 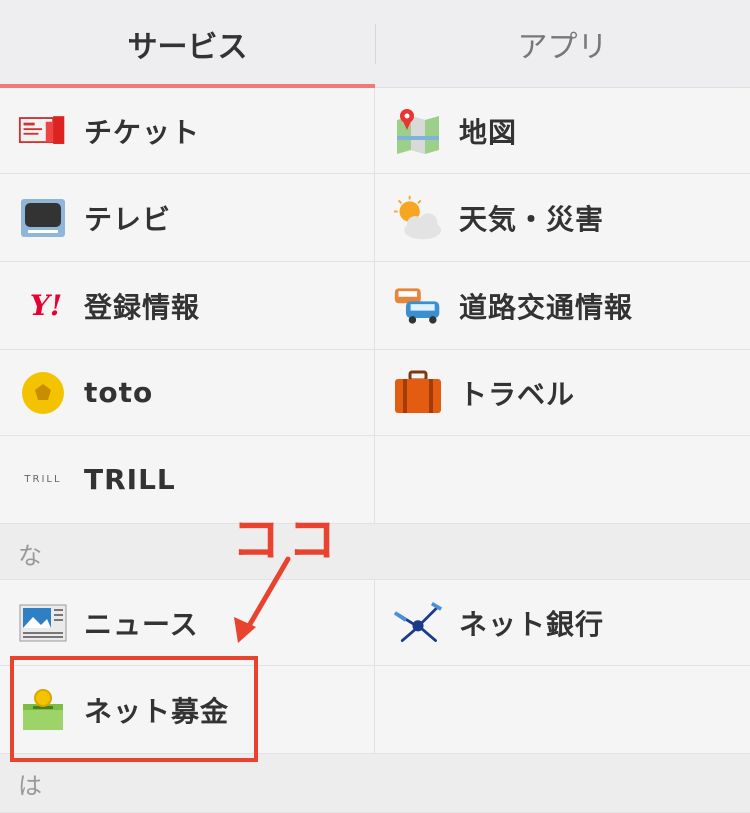 I want to click on news-icon, so click(x=43, y=623).